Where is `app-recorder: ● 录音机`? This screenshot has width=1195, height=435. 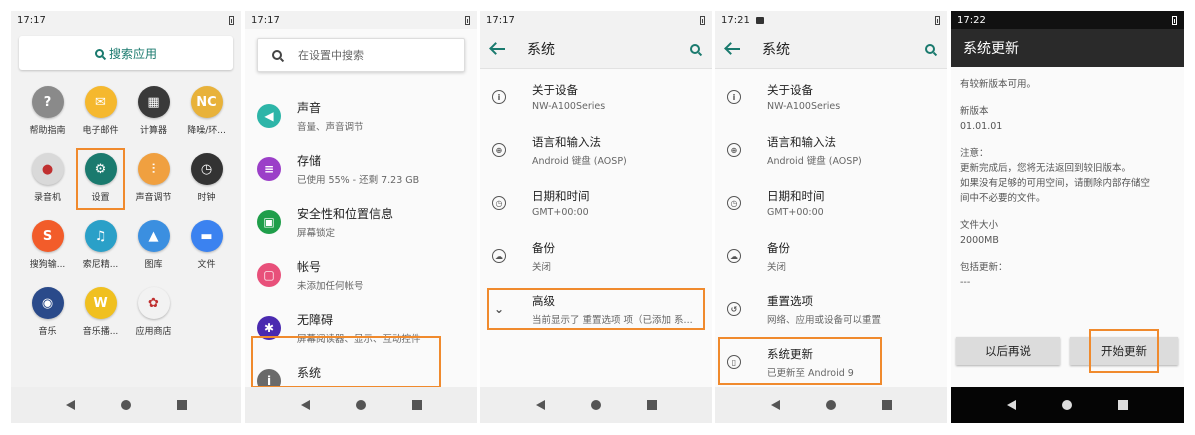 app-recorder: ● 录音机 is located at coordinates (47, 181).